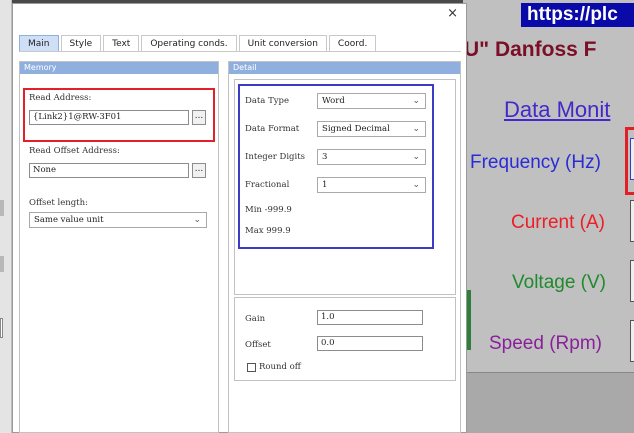 This screenshot has width=634, height=433. I want to click on background-app-strip, so click(6, 216).